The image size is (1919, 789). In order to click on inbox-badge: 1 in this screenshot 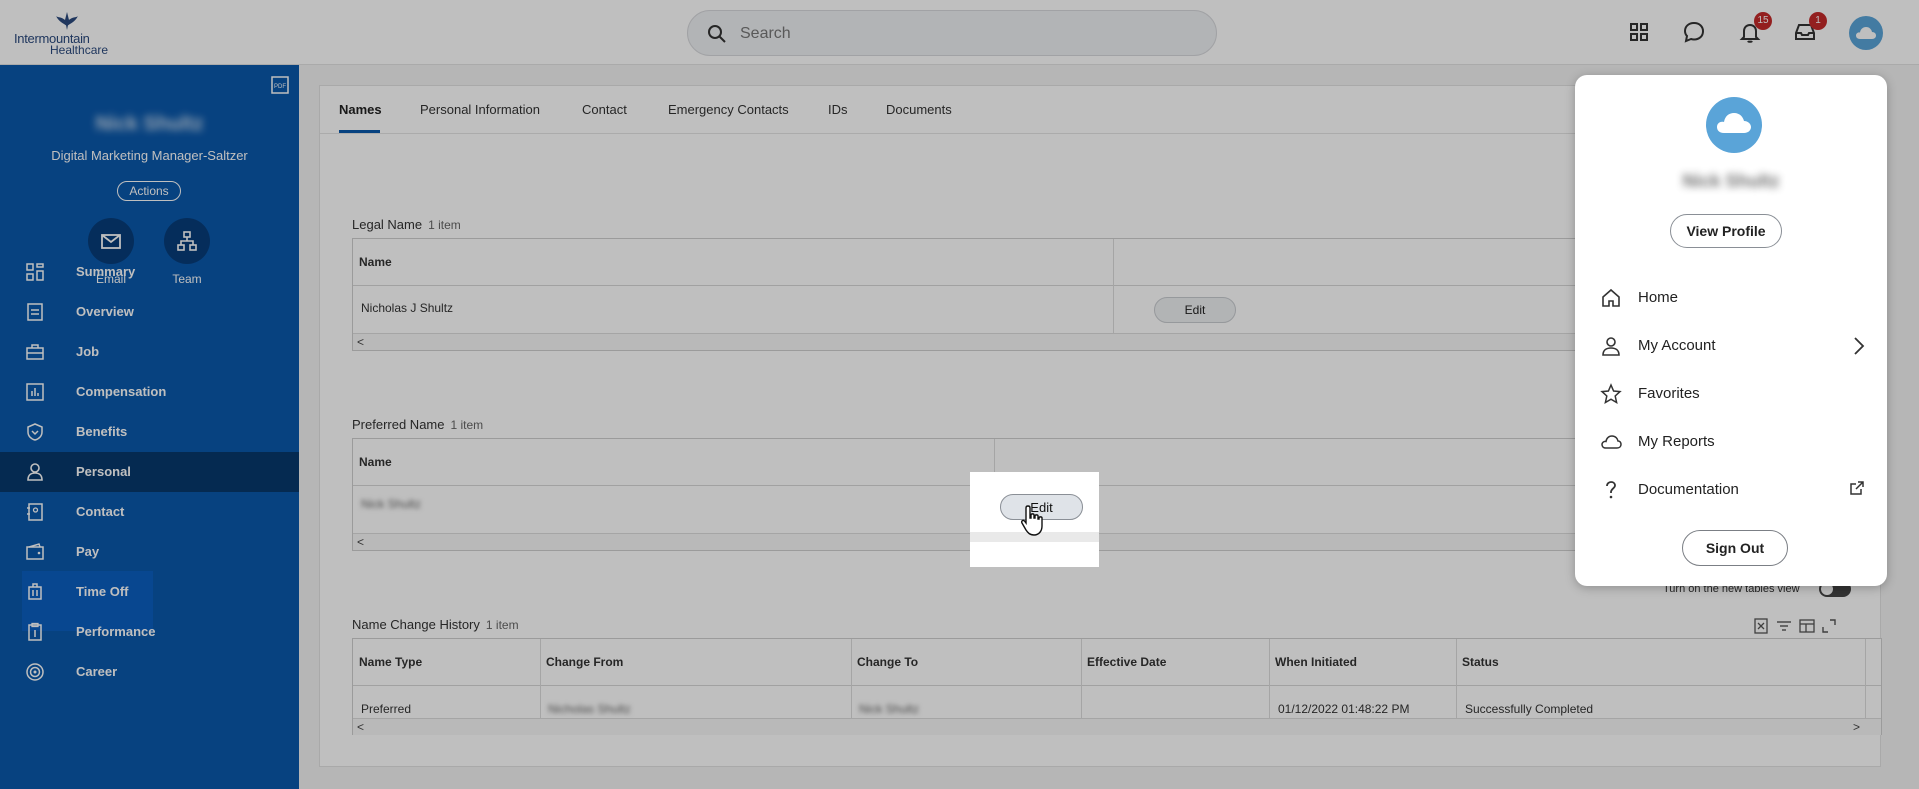, I will do `click(1818, 21)`.